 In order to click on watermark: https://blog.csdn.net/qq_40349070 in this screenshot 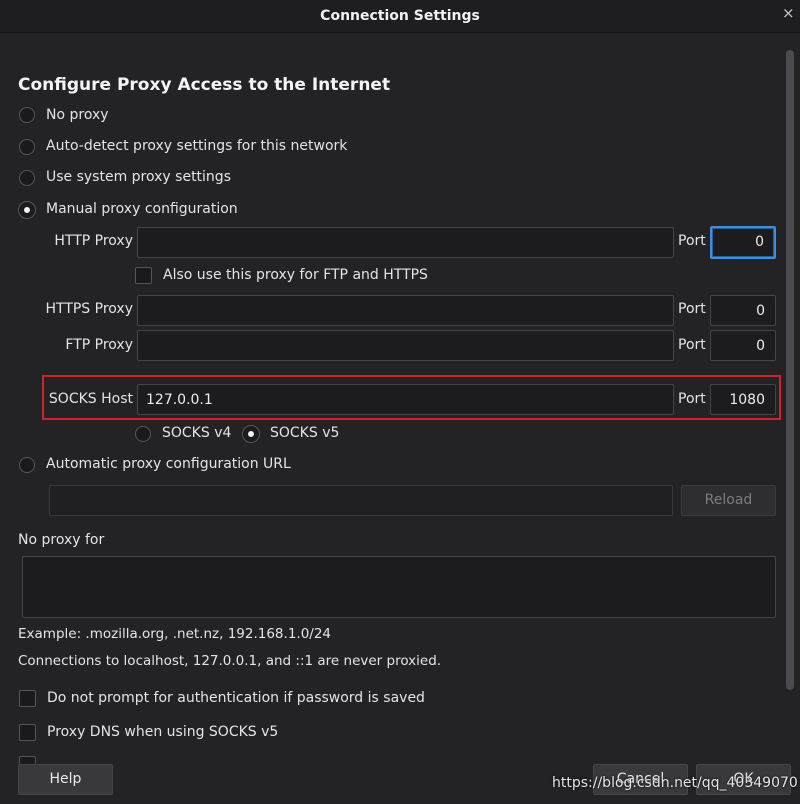, I will do `click(675, 783)`.